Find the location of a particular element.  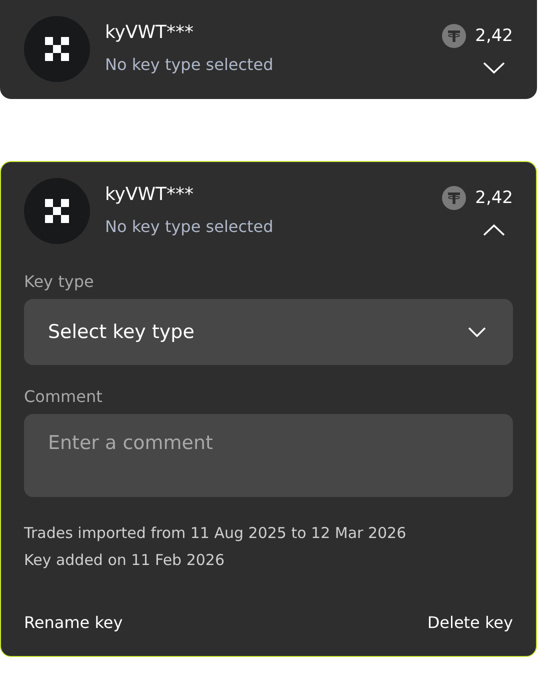

field-label: Key type is located at coordinates (59, 281).